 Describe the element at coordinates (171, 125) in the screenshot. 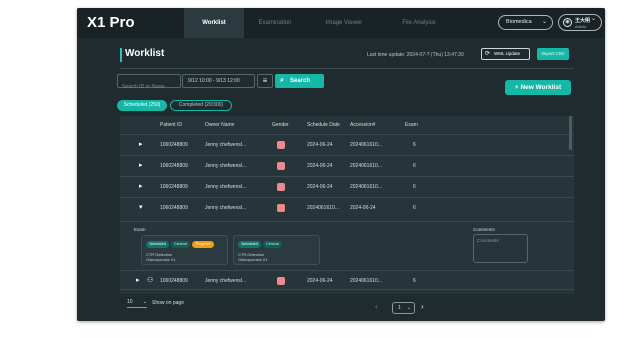

I see `column-header-patient-id: Patient ID` at that location.